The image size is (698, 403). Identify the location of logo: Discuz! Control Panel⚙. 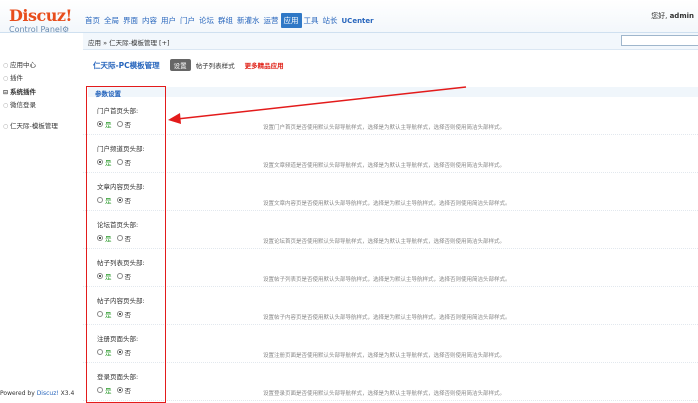
(40, 20).